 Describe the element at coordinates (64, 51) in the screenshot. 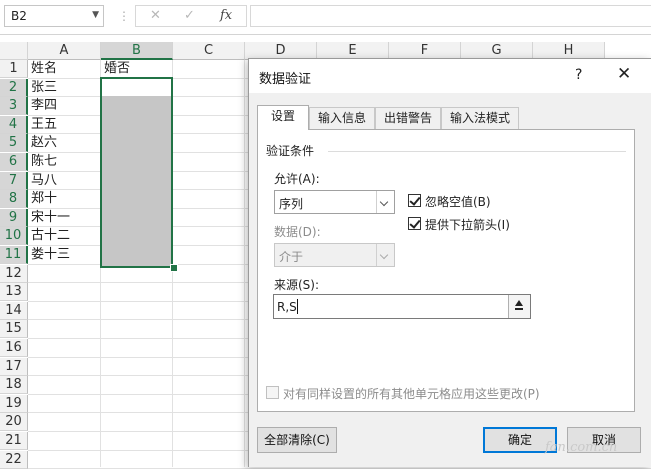

I see `column-header-a: A` at that location.